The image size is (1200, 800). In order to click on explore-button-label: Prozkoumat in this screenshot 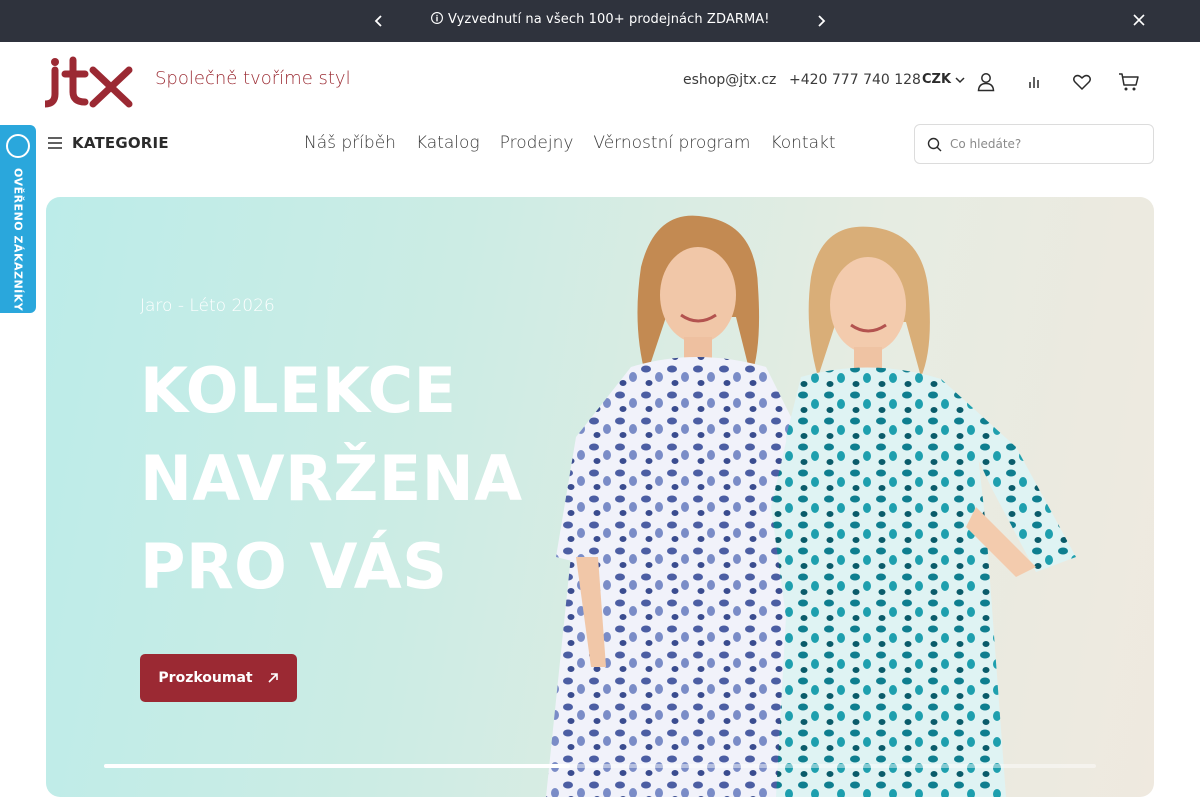, I will do `click(205, 678)`.